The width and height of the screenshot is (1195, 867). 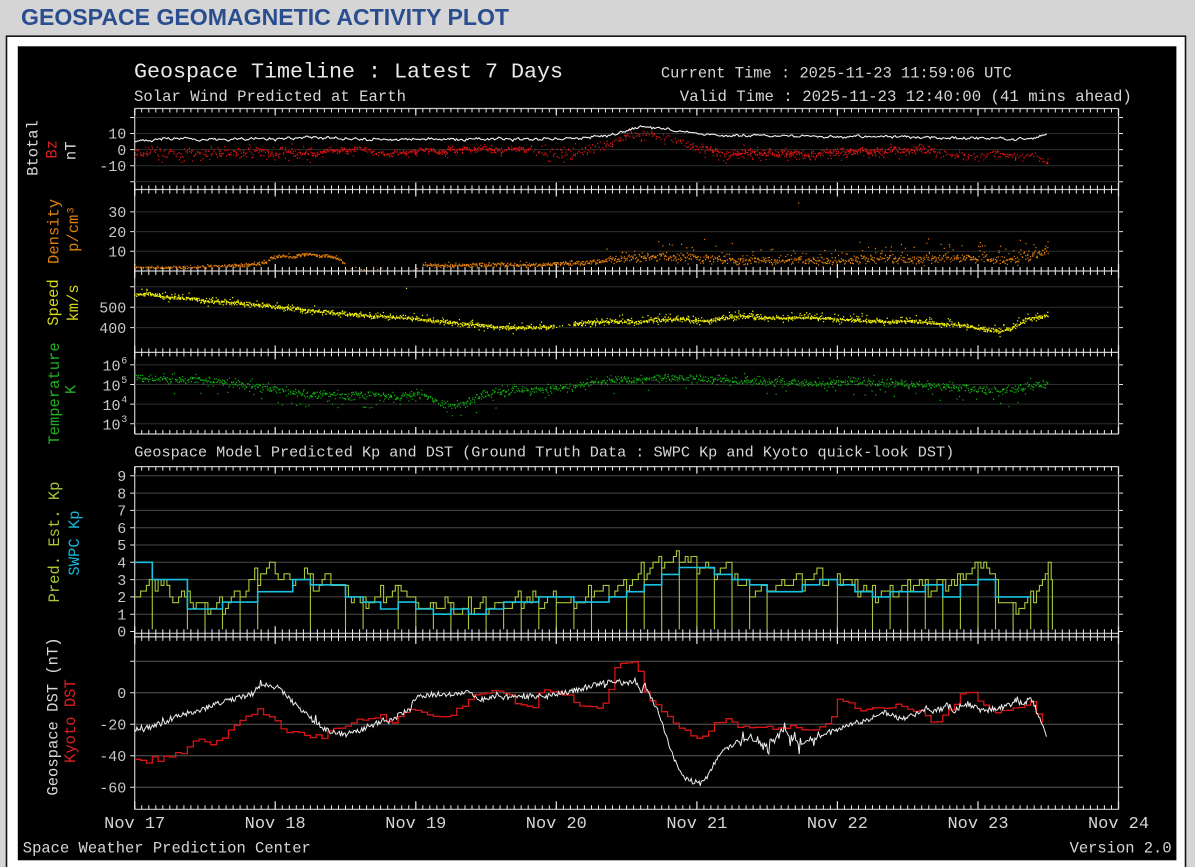 What do you see at coordinates (556, 823) in the screenshot?
I see `svg-text: Nov 20` at bounding box center [556, 823].